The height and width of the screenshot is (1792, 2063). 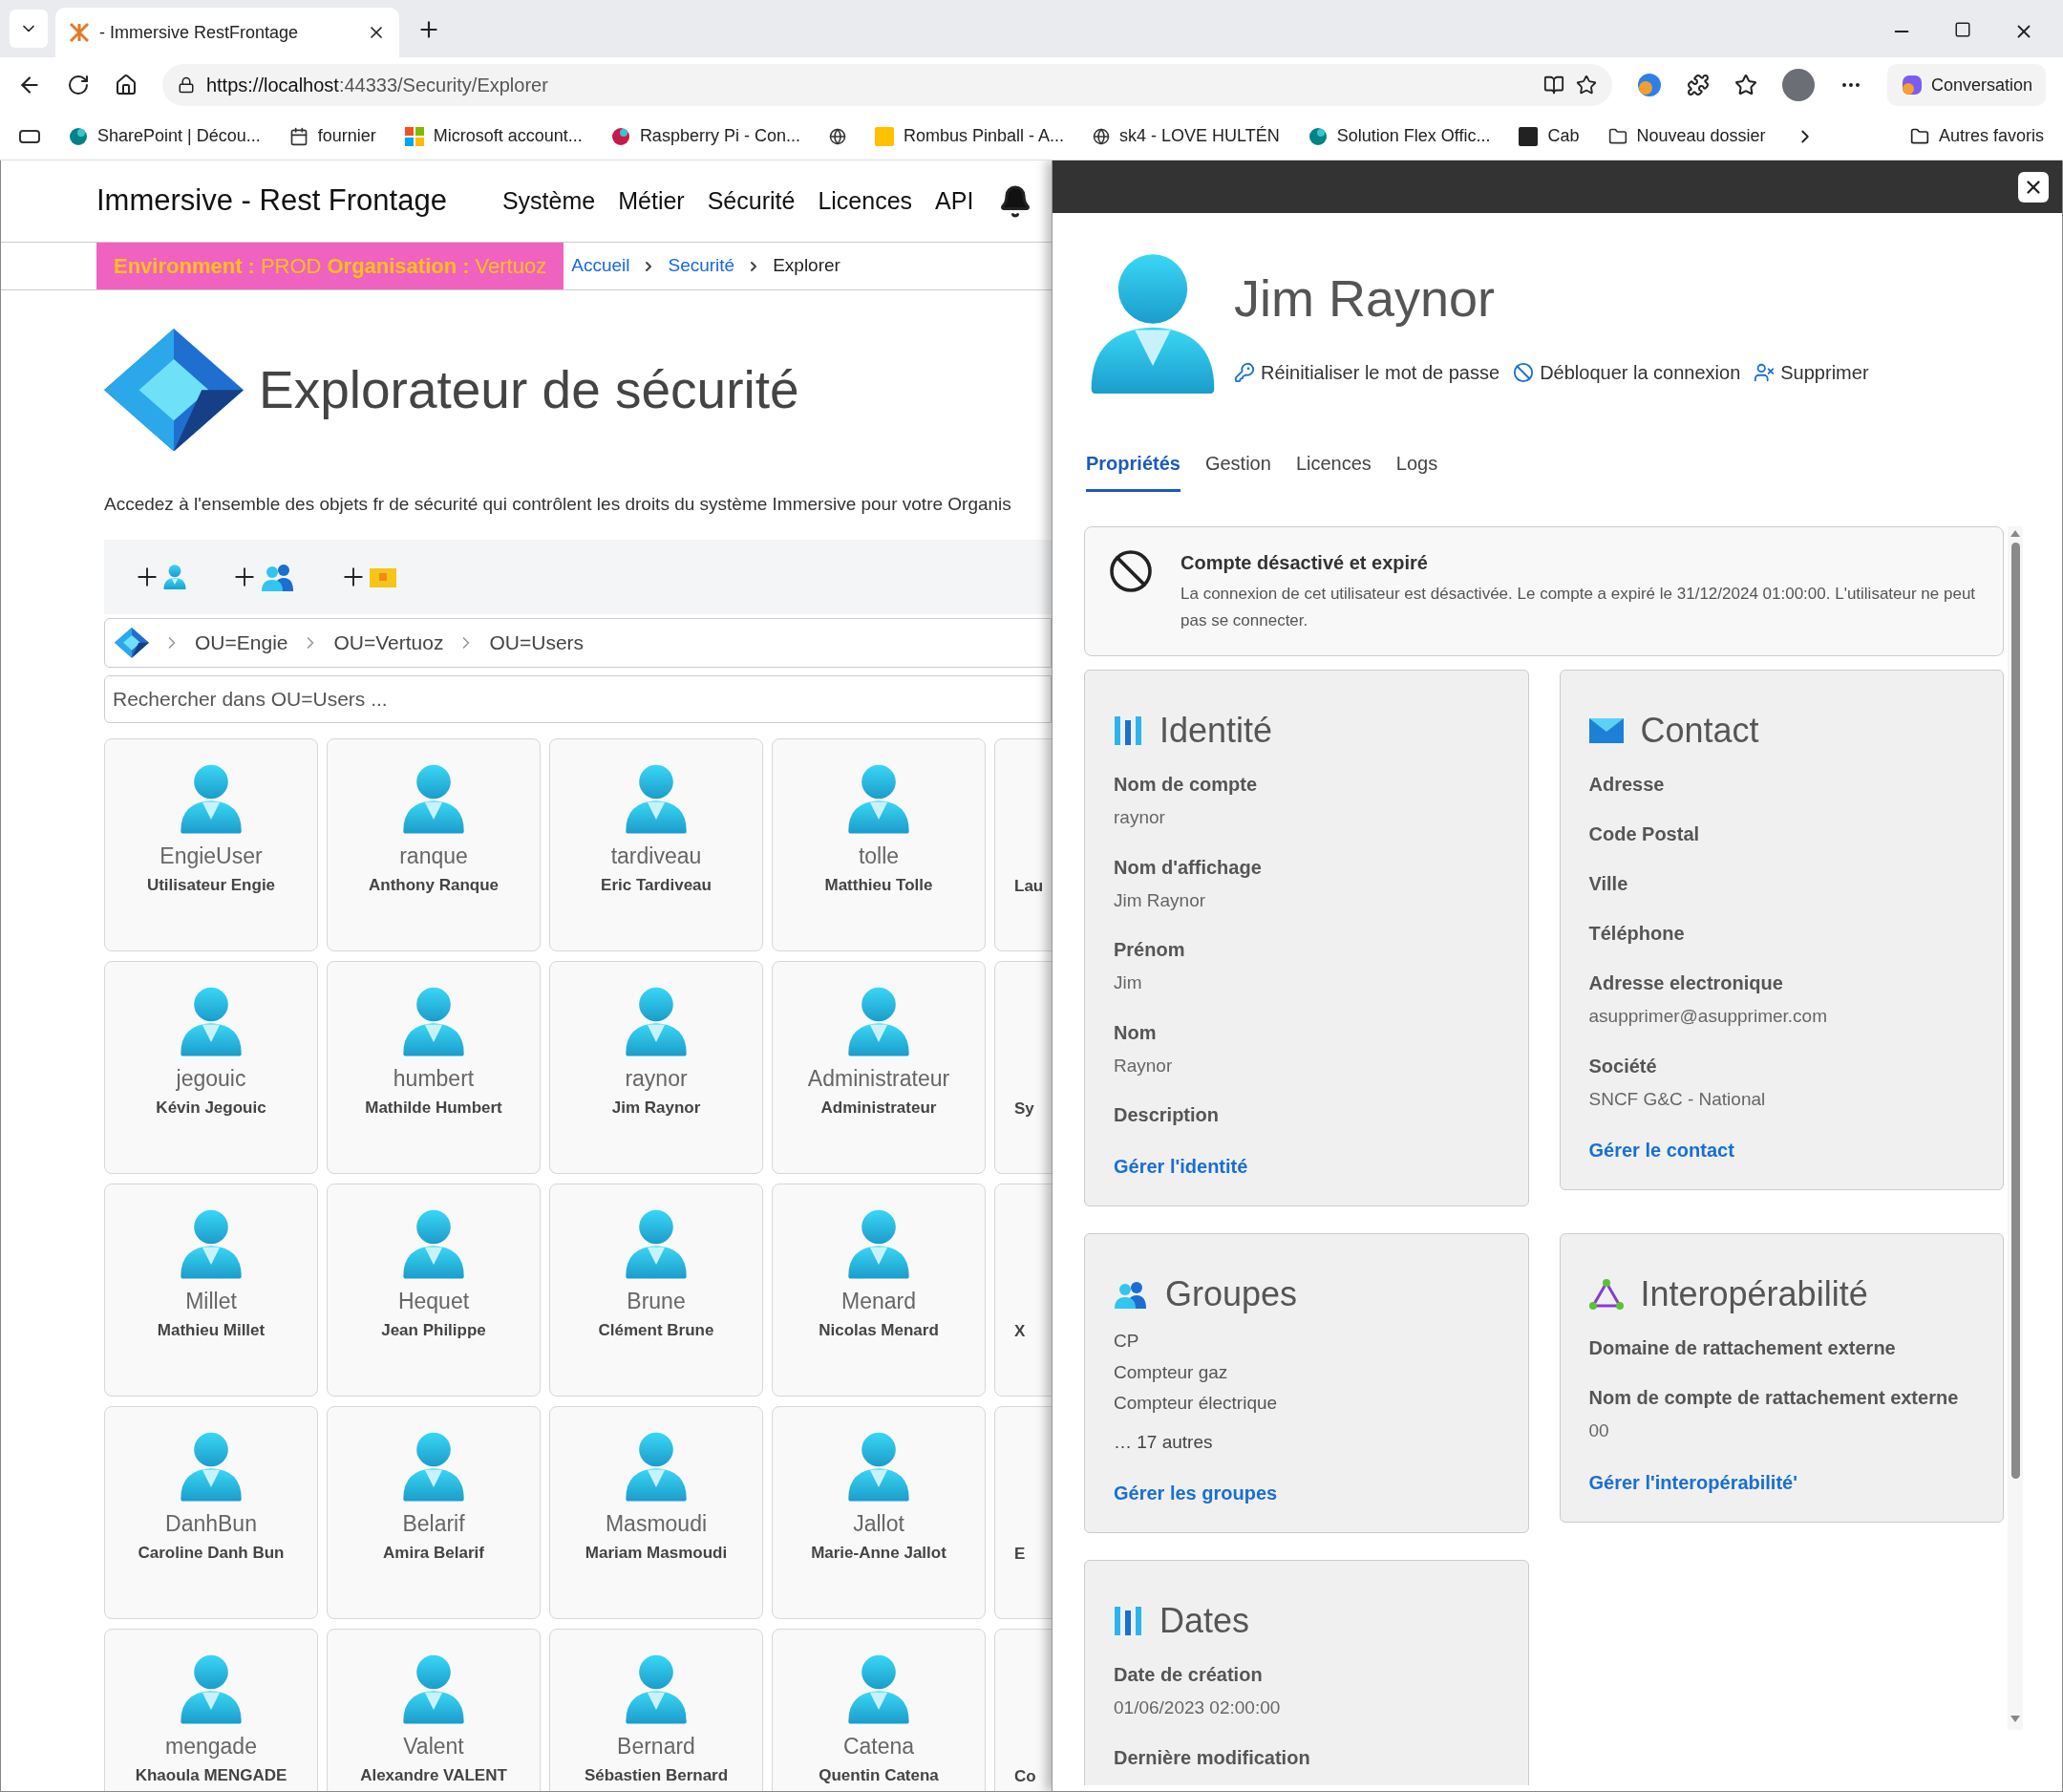 What do you see at coordinates (954, 201) in the screenshot?
I see `nav-link: API` at bounding box center [954, 201].